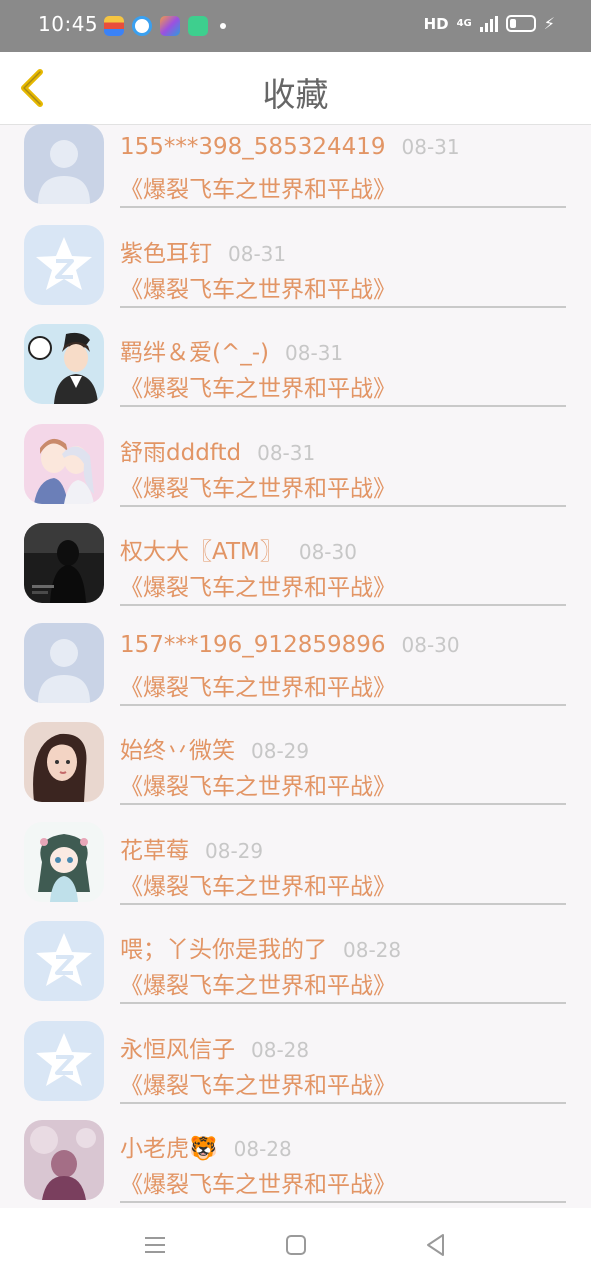 This screenshot has height=1280, width=591. What do you see at coordinates (166, 253) in the screenshot?
I see `user-name-text: 紫色耳钉` at bounding box center [166, 253].